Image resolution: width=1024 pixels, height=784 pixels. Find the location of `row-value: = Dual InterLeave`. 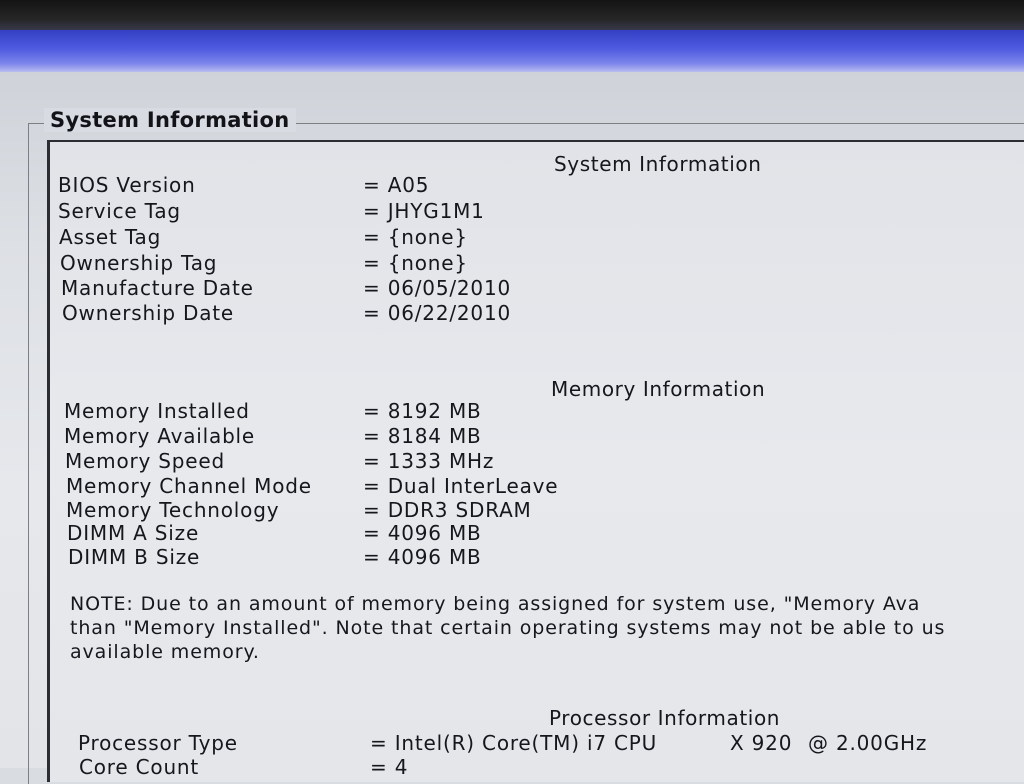

row-value: = Dual InterLeave is located at coordinates (461, 486).